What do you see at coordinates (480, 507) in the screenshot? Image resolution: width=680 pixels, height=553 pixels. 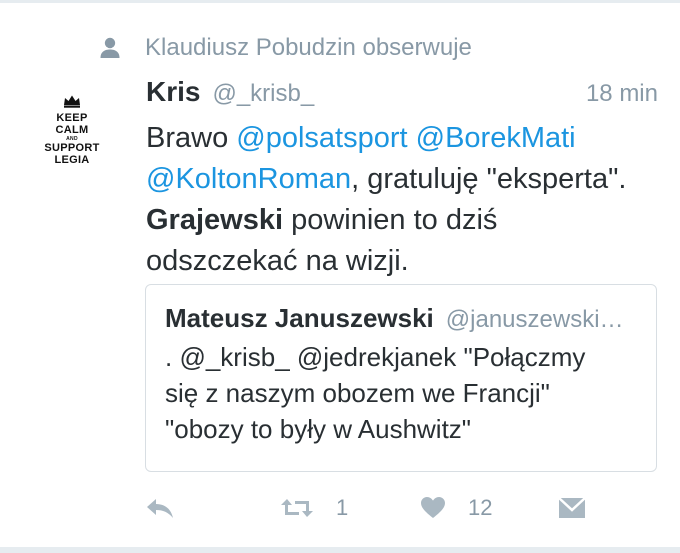 I see `like-count: 12` at bounding box center [480, 507].